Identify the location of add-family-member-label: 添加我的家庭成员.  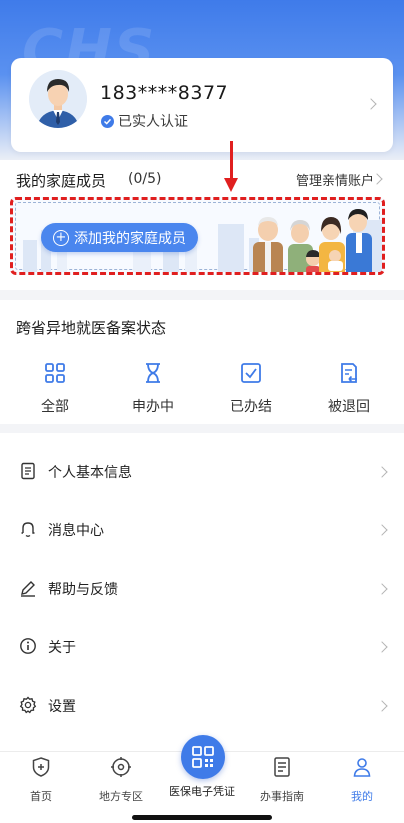
(130, 238).